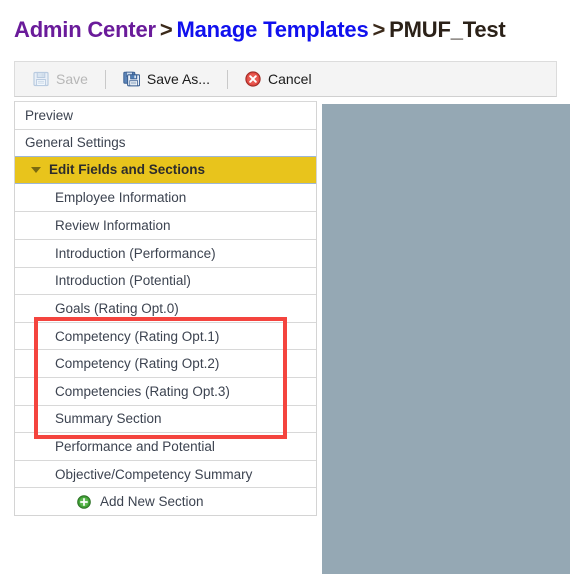  Describe the element at coordinates (447, 29) in the screenshot. I see `breadcrumb-current-template: PMUF_Test` at that location.